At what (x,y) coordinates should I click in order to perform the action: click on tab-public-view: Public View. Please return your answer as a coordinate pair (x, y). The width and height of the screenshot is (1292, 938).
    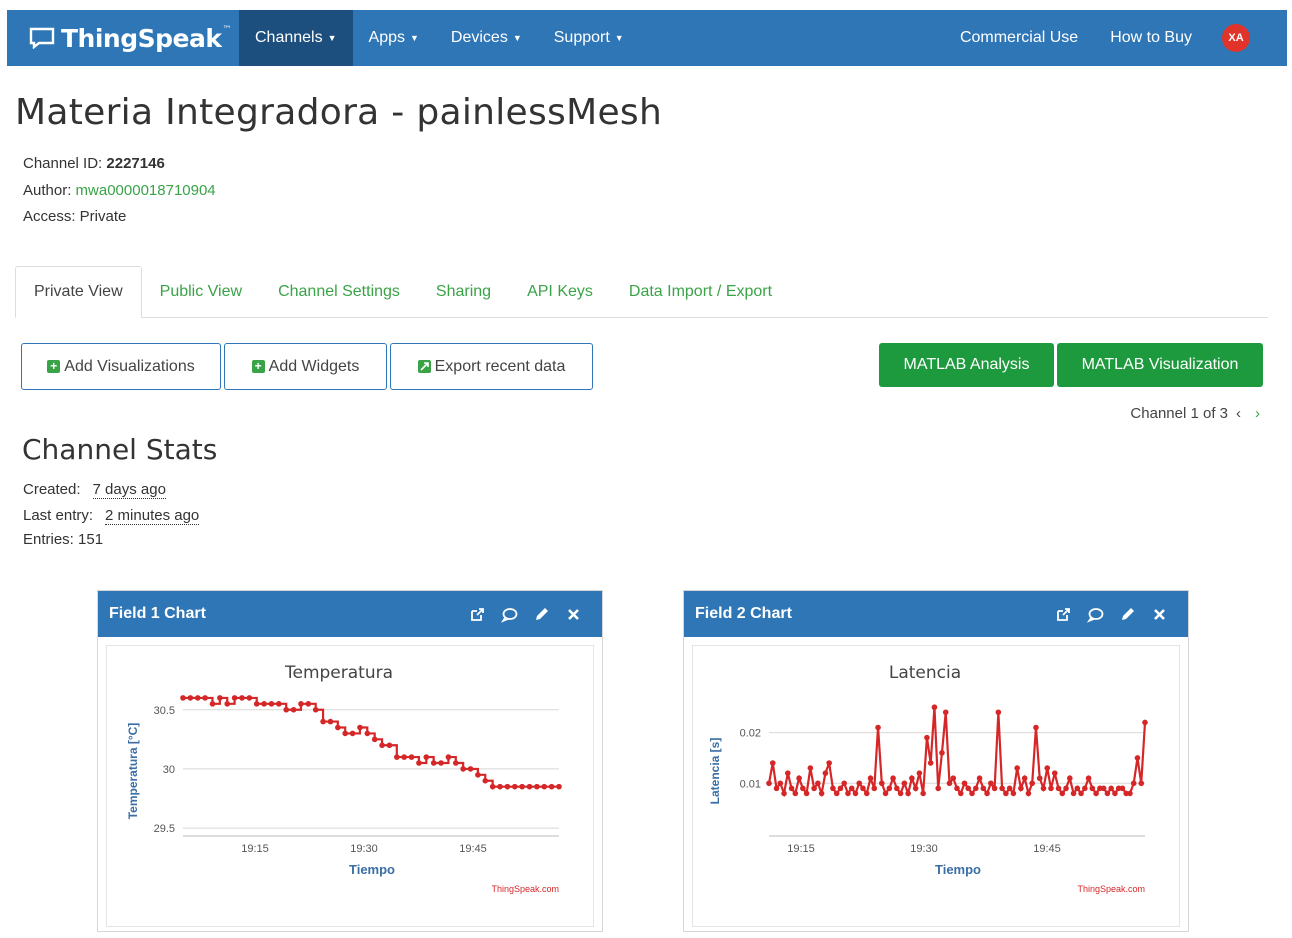
    Looking at the image, I should click on (201, 291).